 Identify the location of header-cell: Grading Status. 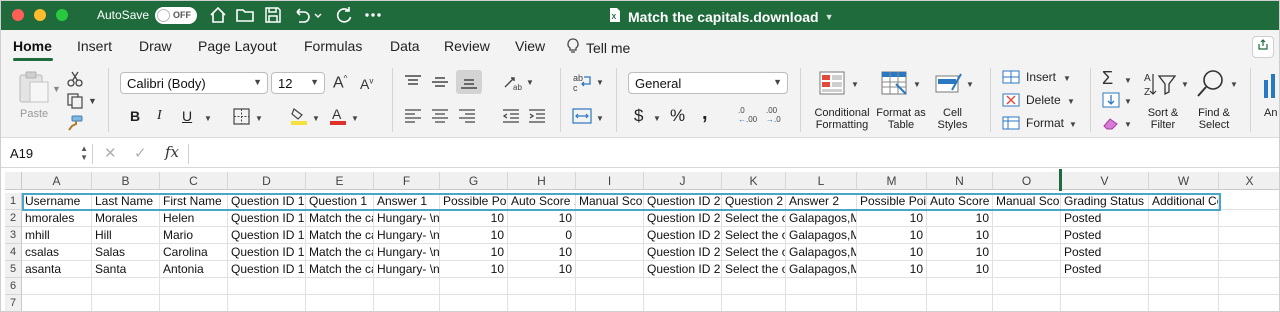
(1105, 201).